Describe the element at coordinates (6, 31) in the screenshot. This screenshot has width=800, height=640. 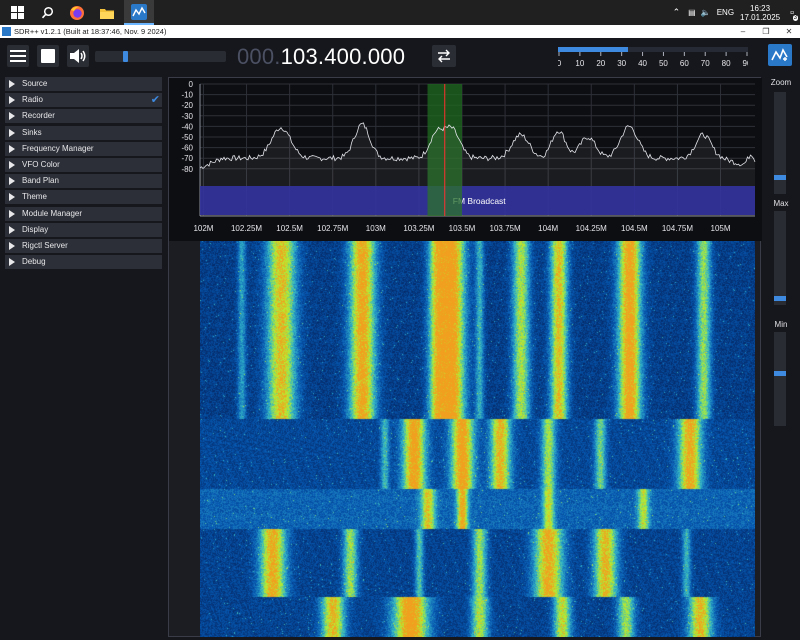
I see `app-title-icon` at that location.